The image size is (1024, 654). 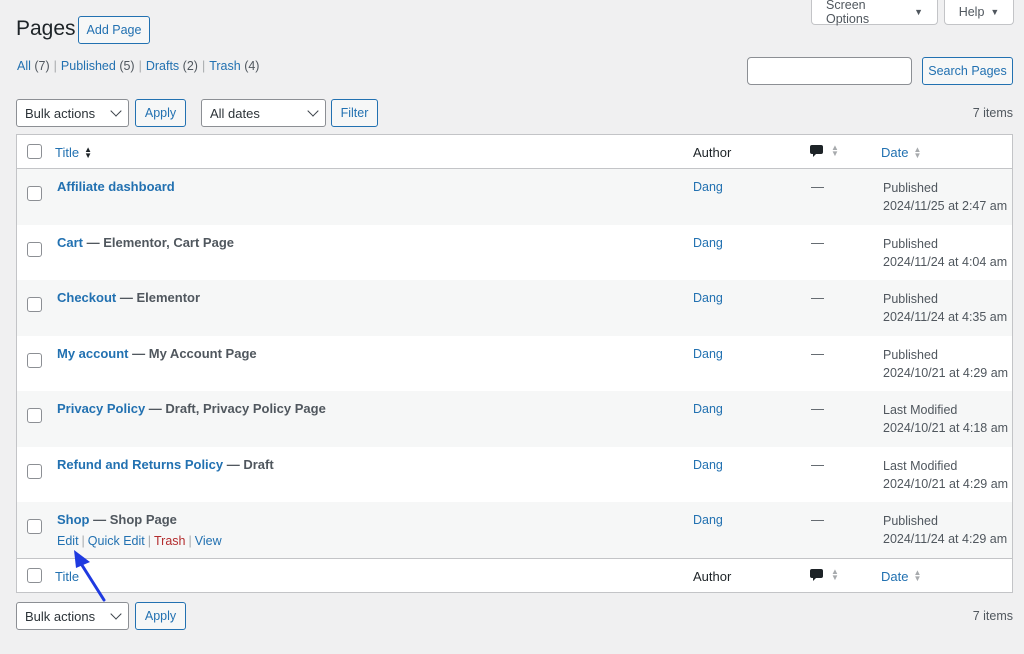 I want to click on date-status: Last Modified, so click(x=920, y=410).